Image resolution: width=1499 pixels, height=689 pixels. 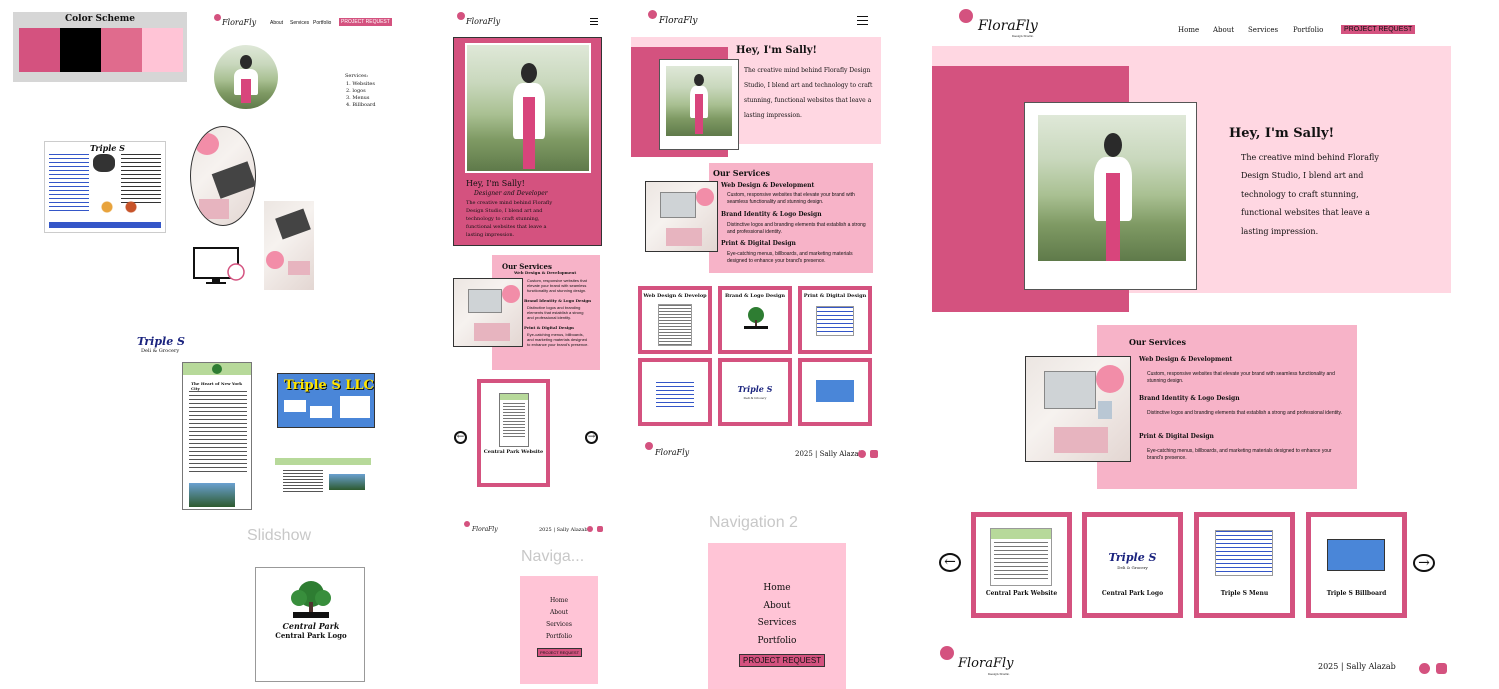 I want to click on tablet-footer-github-icon, so click(x=862, y=454).